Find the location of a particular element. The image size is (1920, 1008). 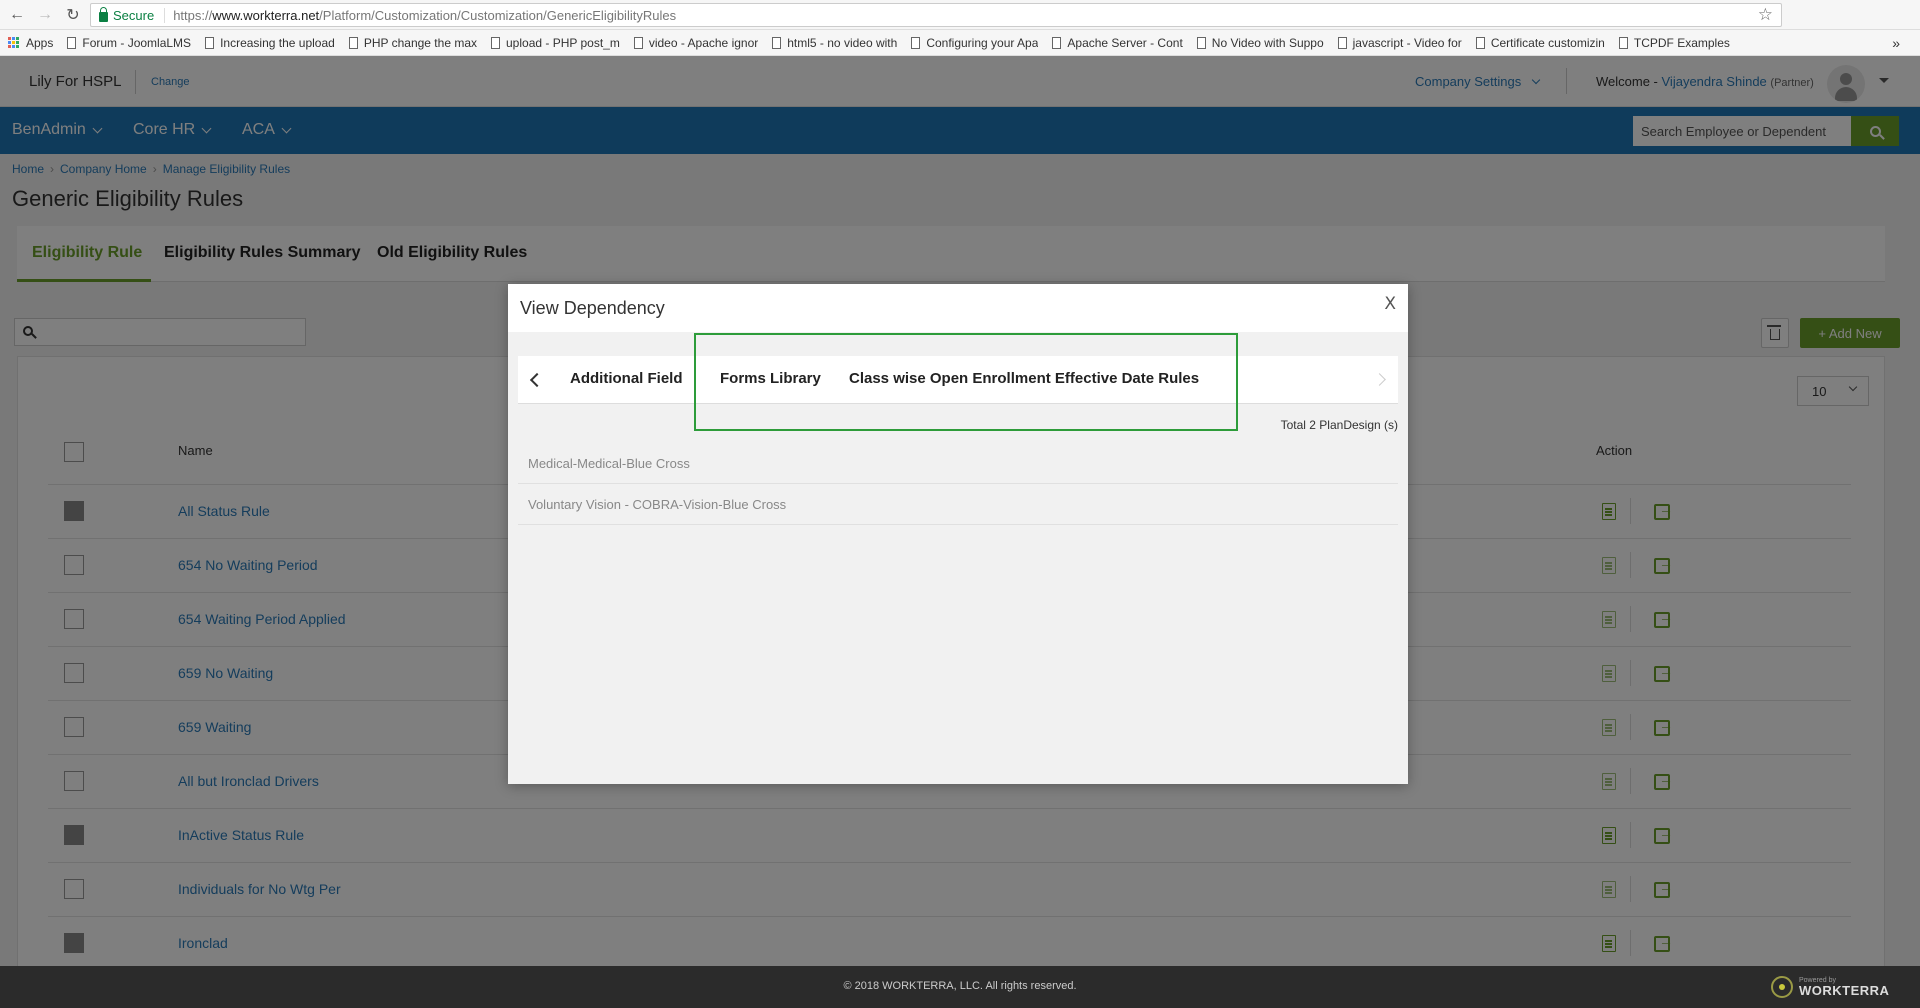

lock-icon is located at coordinates (103, 14).